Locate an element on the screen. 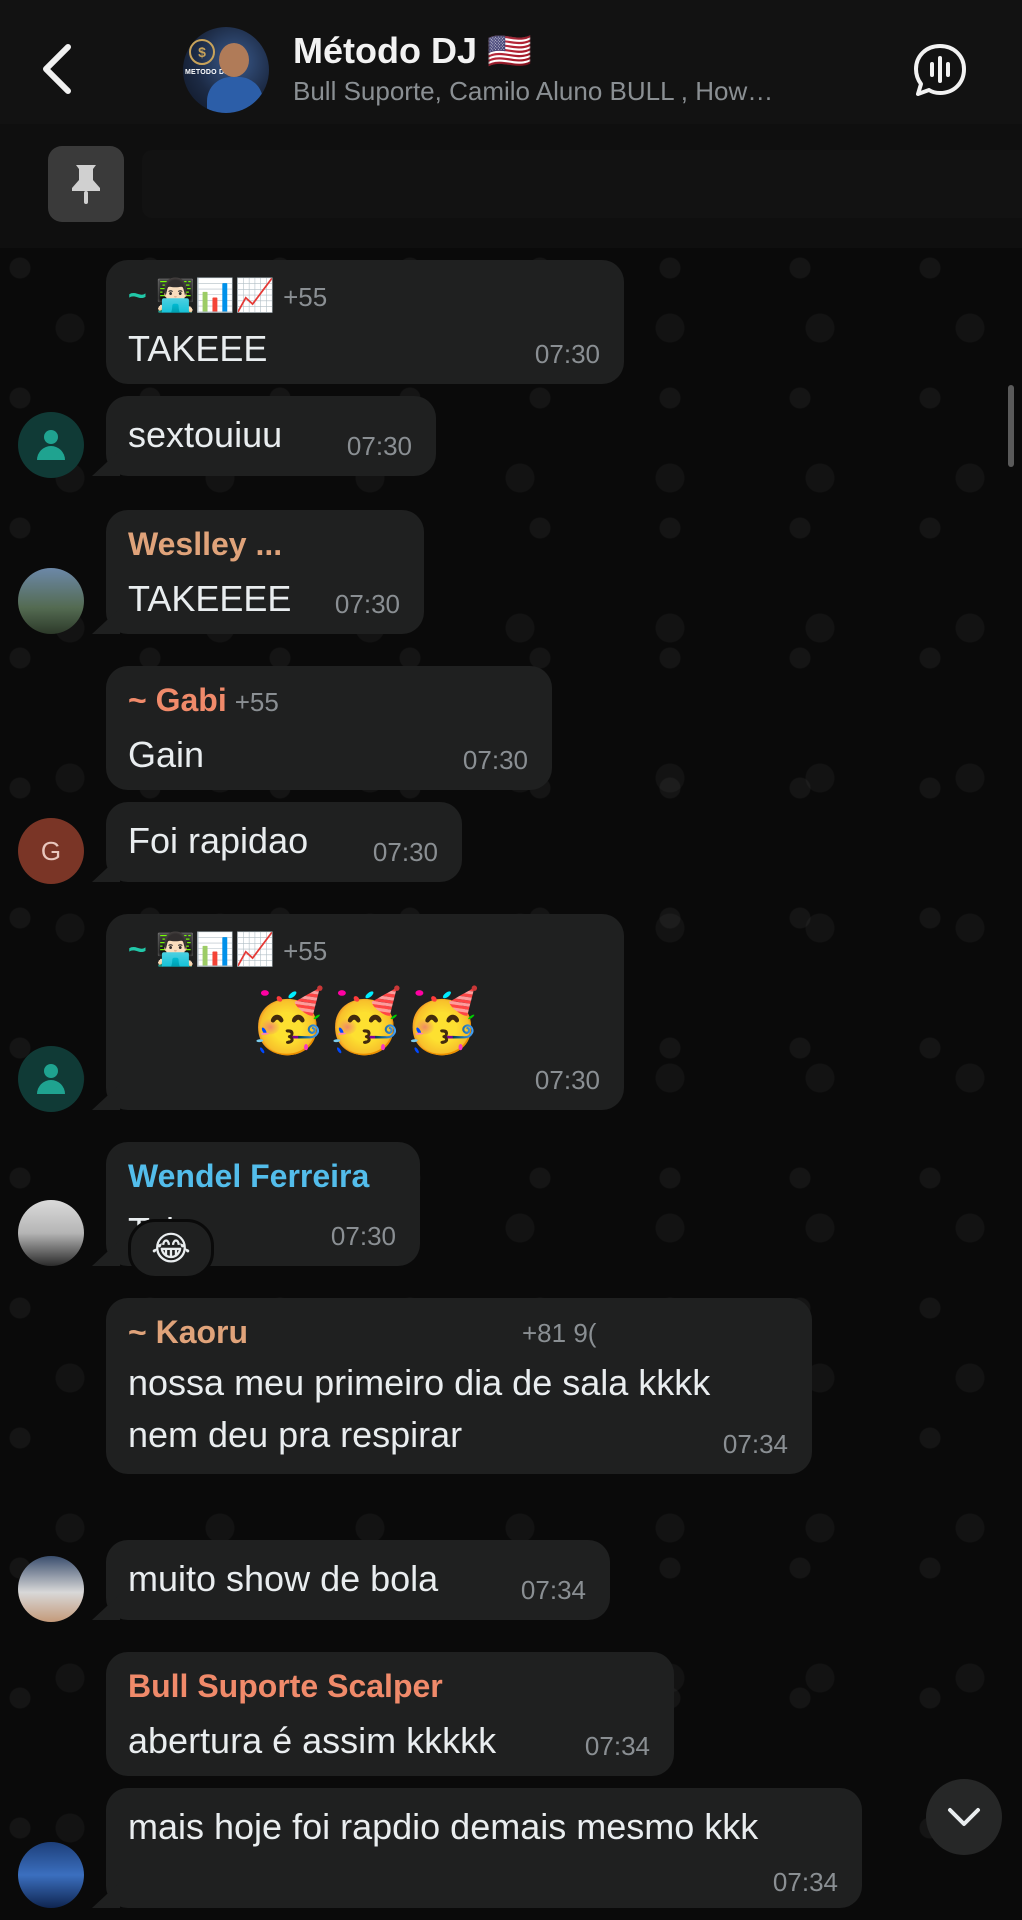 Image resolution: width=1022 pixels, height=1920 pixels. chat-title: Método DJ 🇺🇸 is located at coordinates (412, 51).